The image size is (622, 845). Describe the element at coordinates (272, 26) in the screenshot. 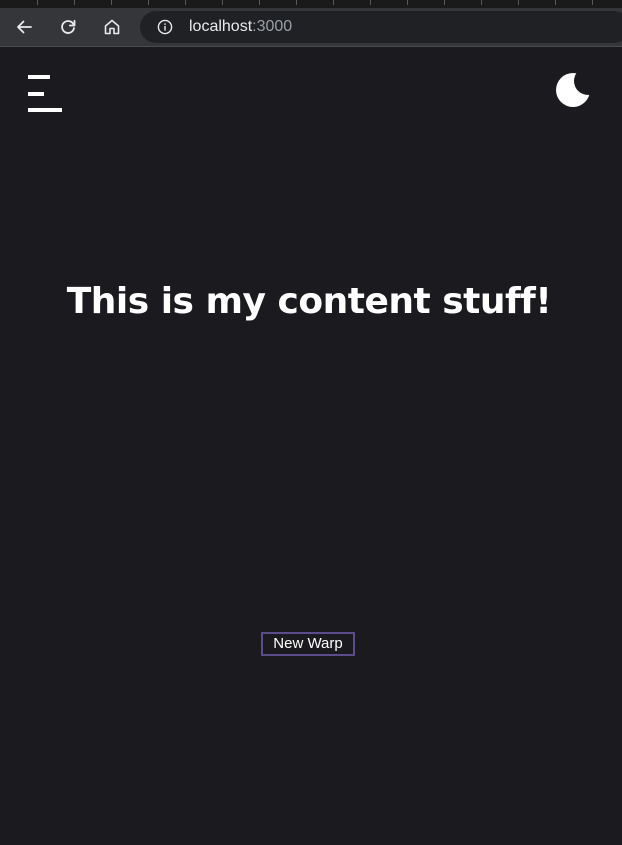

I see `url-port: :3000` at that location.